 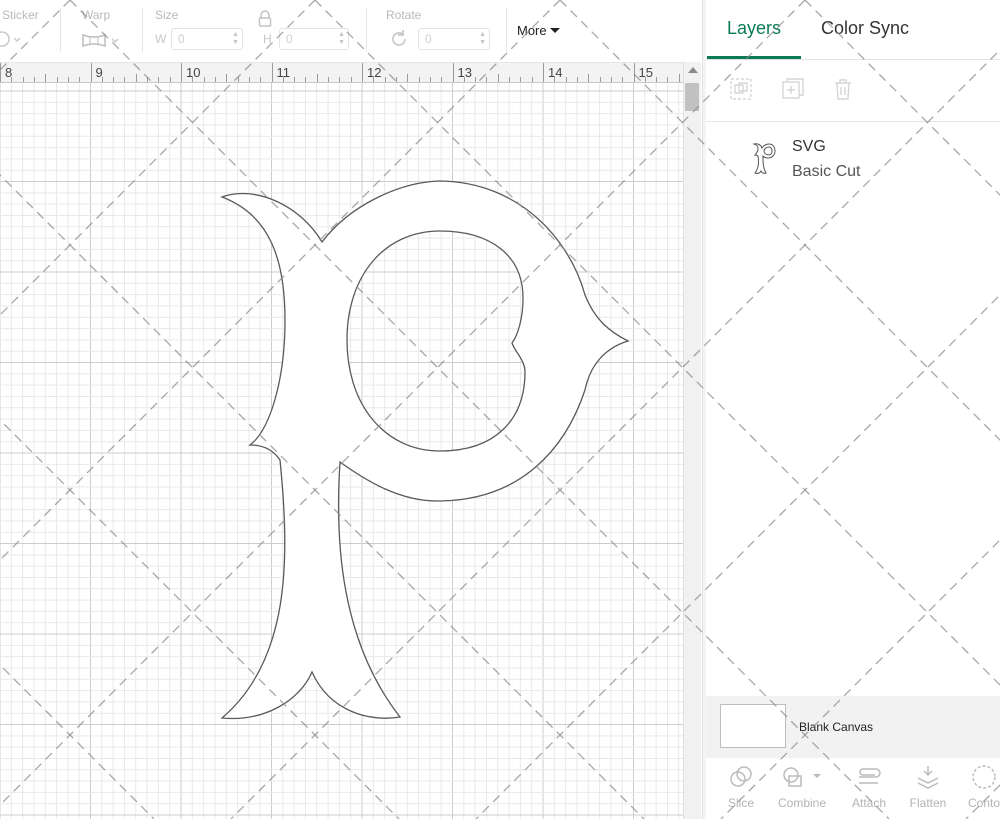 I want to click on sticker-icon, so click(x=10, y=39).